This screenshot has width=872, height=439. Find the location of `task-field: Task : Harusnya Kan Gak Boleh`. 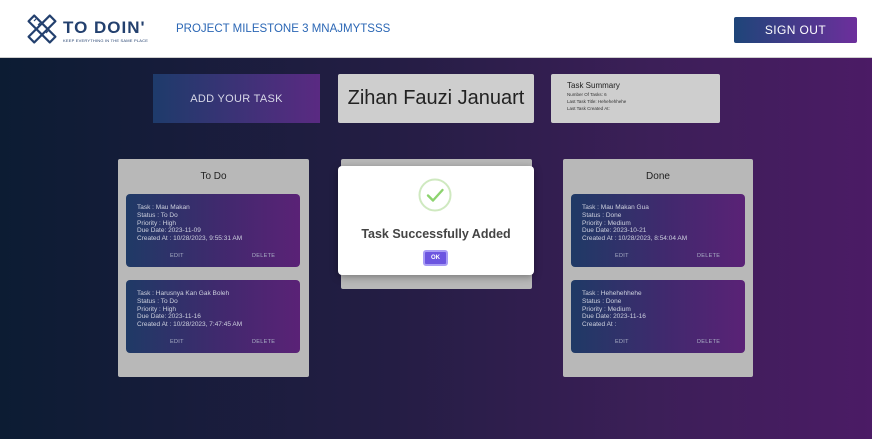

task-field: Task : Harusnya Kan Gak Boleh is located at coordinates (183, 293).